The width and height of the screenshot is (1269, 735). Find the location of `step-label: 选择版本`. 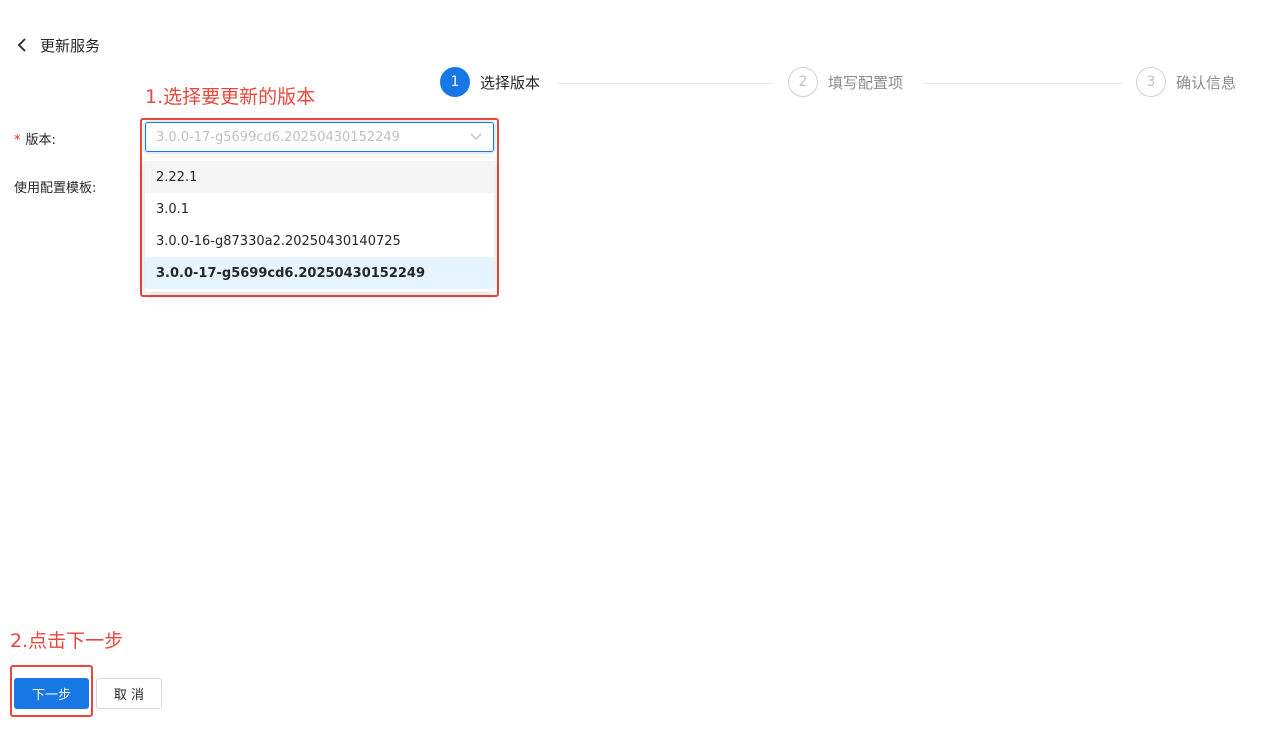

step-label: 选择版本 is located at coordinates (510, 82).